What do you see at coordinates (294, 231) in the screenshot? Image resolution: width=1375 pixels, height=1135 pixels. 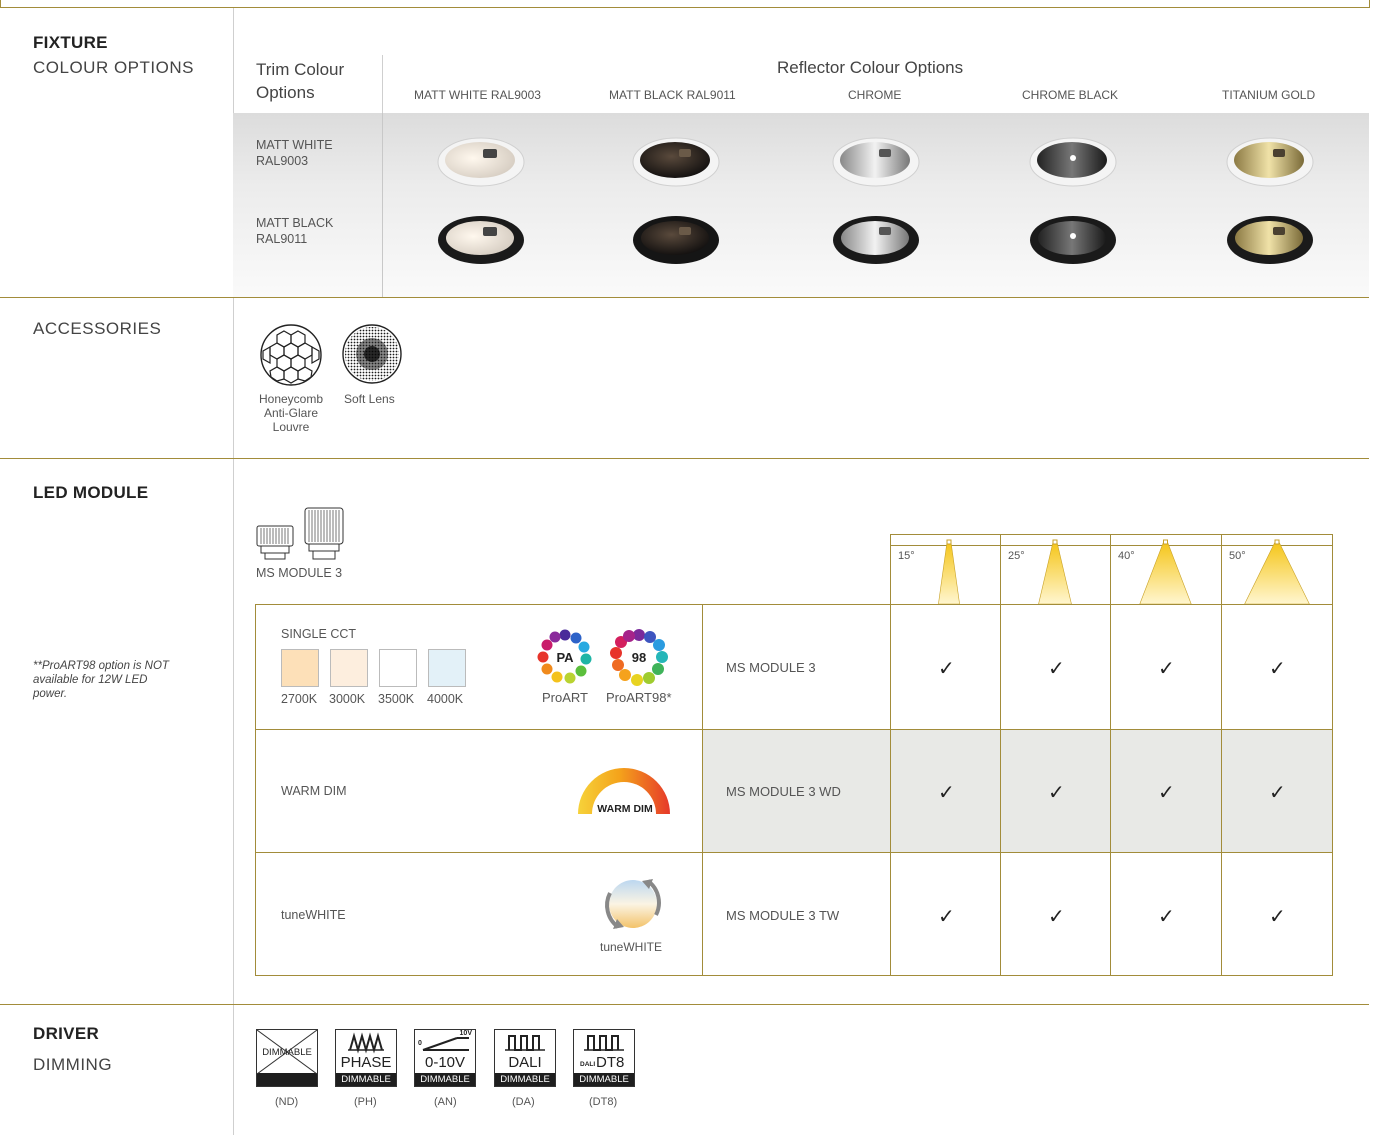 I see `trim-row-matt-black: MATT BLACK RAL9011` at bounding box center [294, 231].